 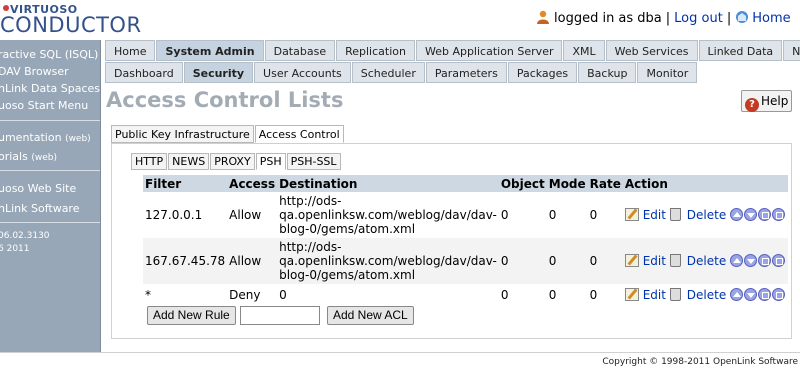 What do you see at coordinates (375, 50) in the screenshot?
I see `tab-replication: Replication` at bounding box center [375, 50].